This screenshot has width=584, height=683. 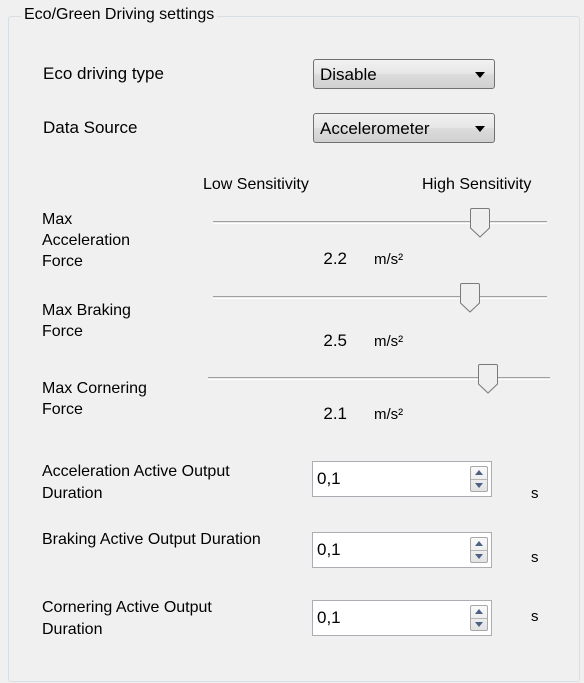 I want to click on cornering-duration-spinbox: 0,1, so click(x=402, y=618).